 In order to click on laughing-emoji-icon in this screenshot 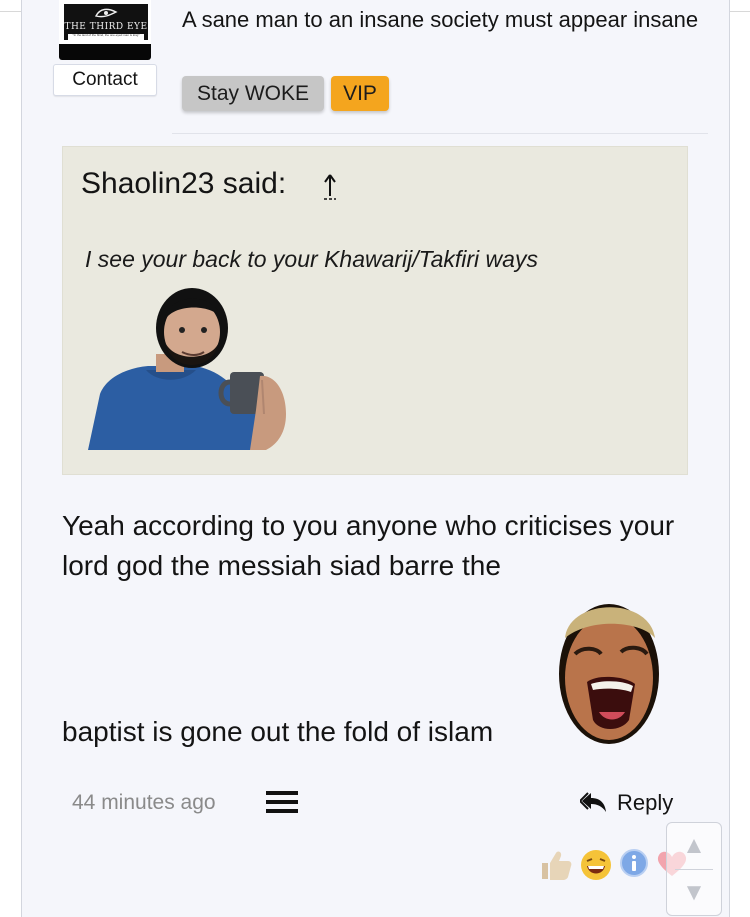, I will do `click(596, 865)`.